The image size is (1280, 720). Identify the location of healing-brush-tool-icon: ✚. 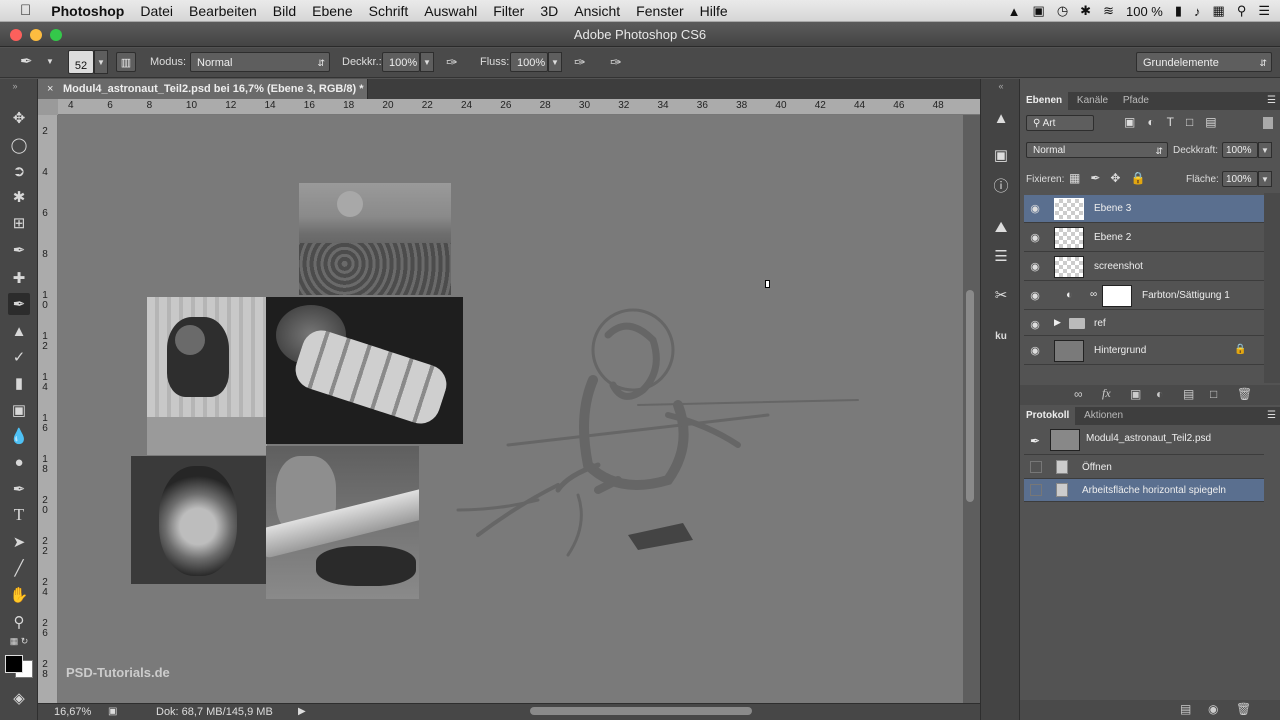
(19, 278).